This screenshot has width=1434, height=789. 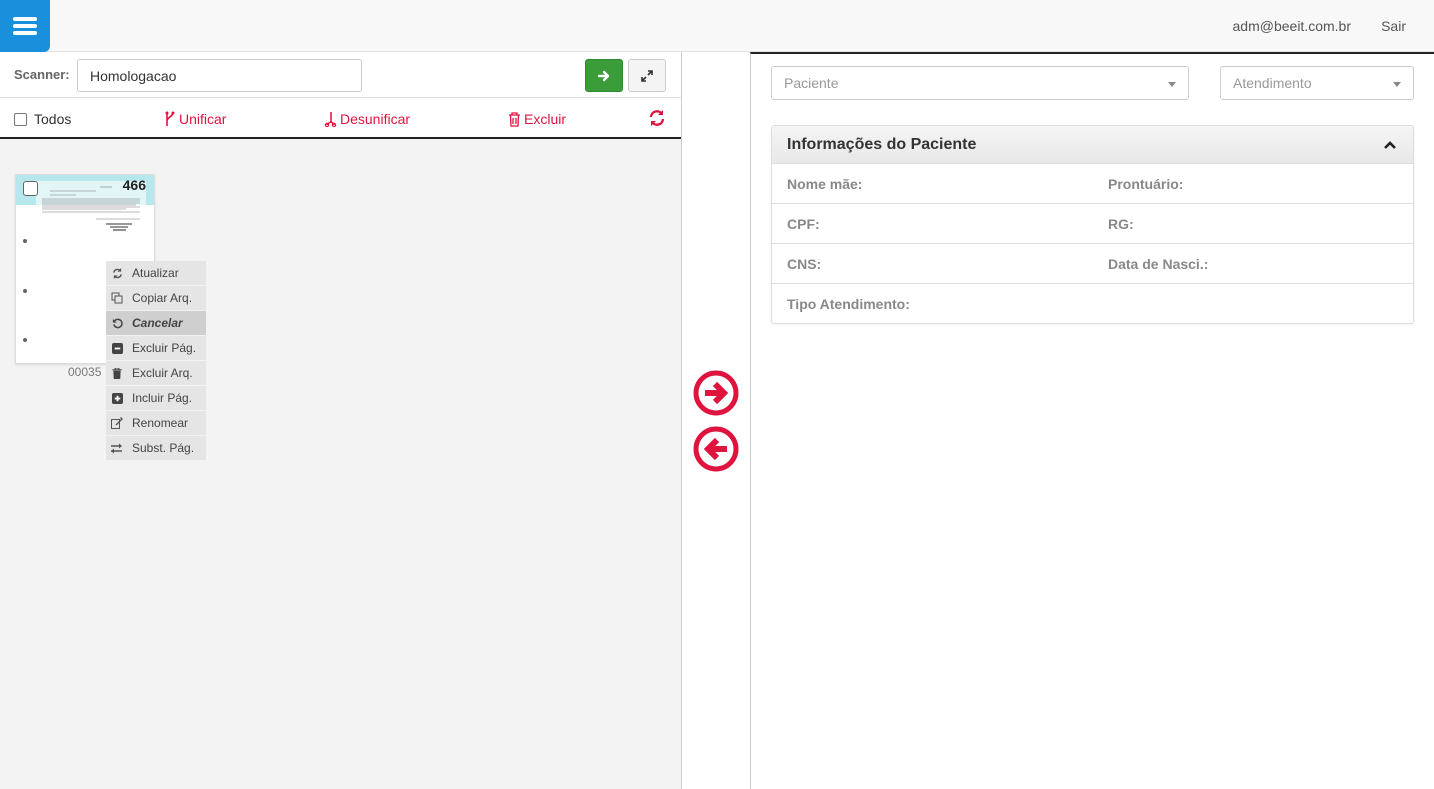 What do you see at coordinates (53, 119) in the screenshot?
I see `select-all-label: Todos` at bounding box center [53, 119].